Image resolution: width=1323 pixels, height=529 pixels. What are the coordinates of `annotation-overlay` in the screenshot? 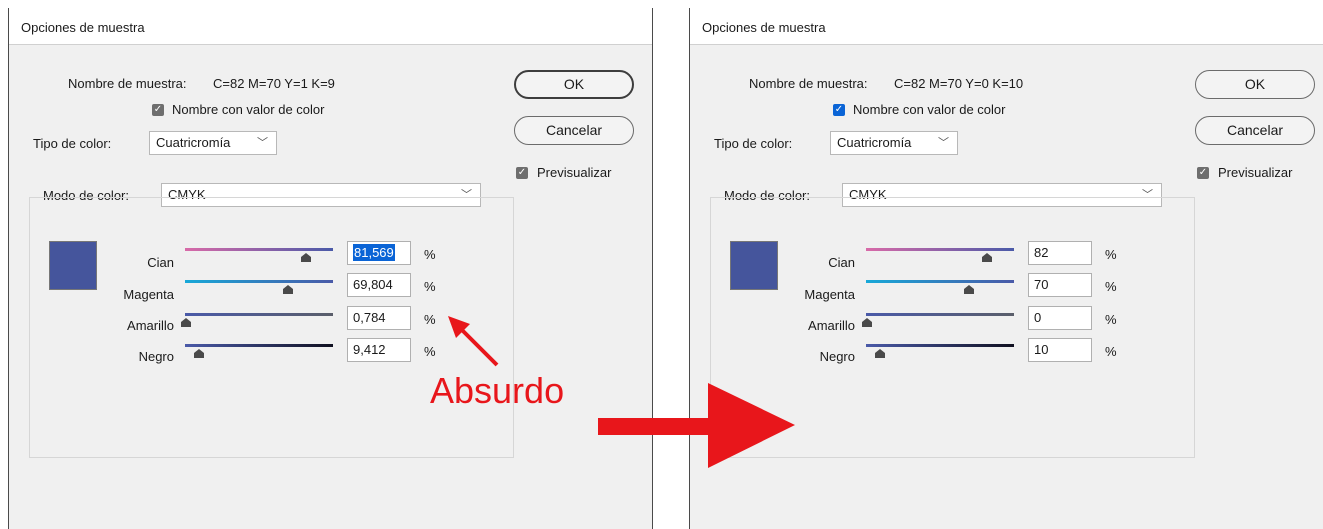 It's located at (621, 392).